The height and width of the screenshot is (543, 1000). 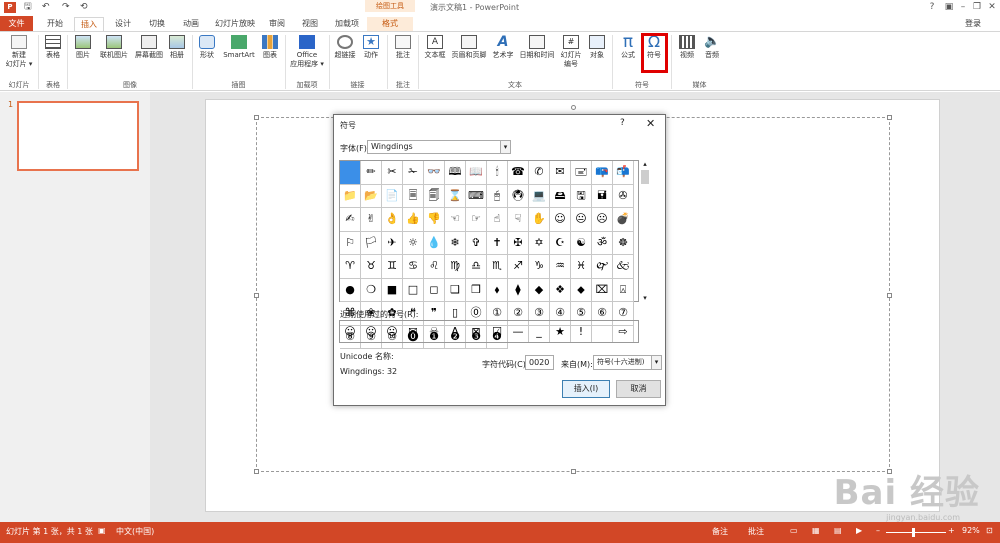 I want to click on album-button: 相册, so click(x=177, y=47).